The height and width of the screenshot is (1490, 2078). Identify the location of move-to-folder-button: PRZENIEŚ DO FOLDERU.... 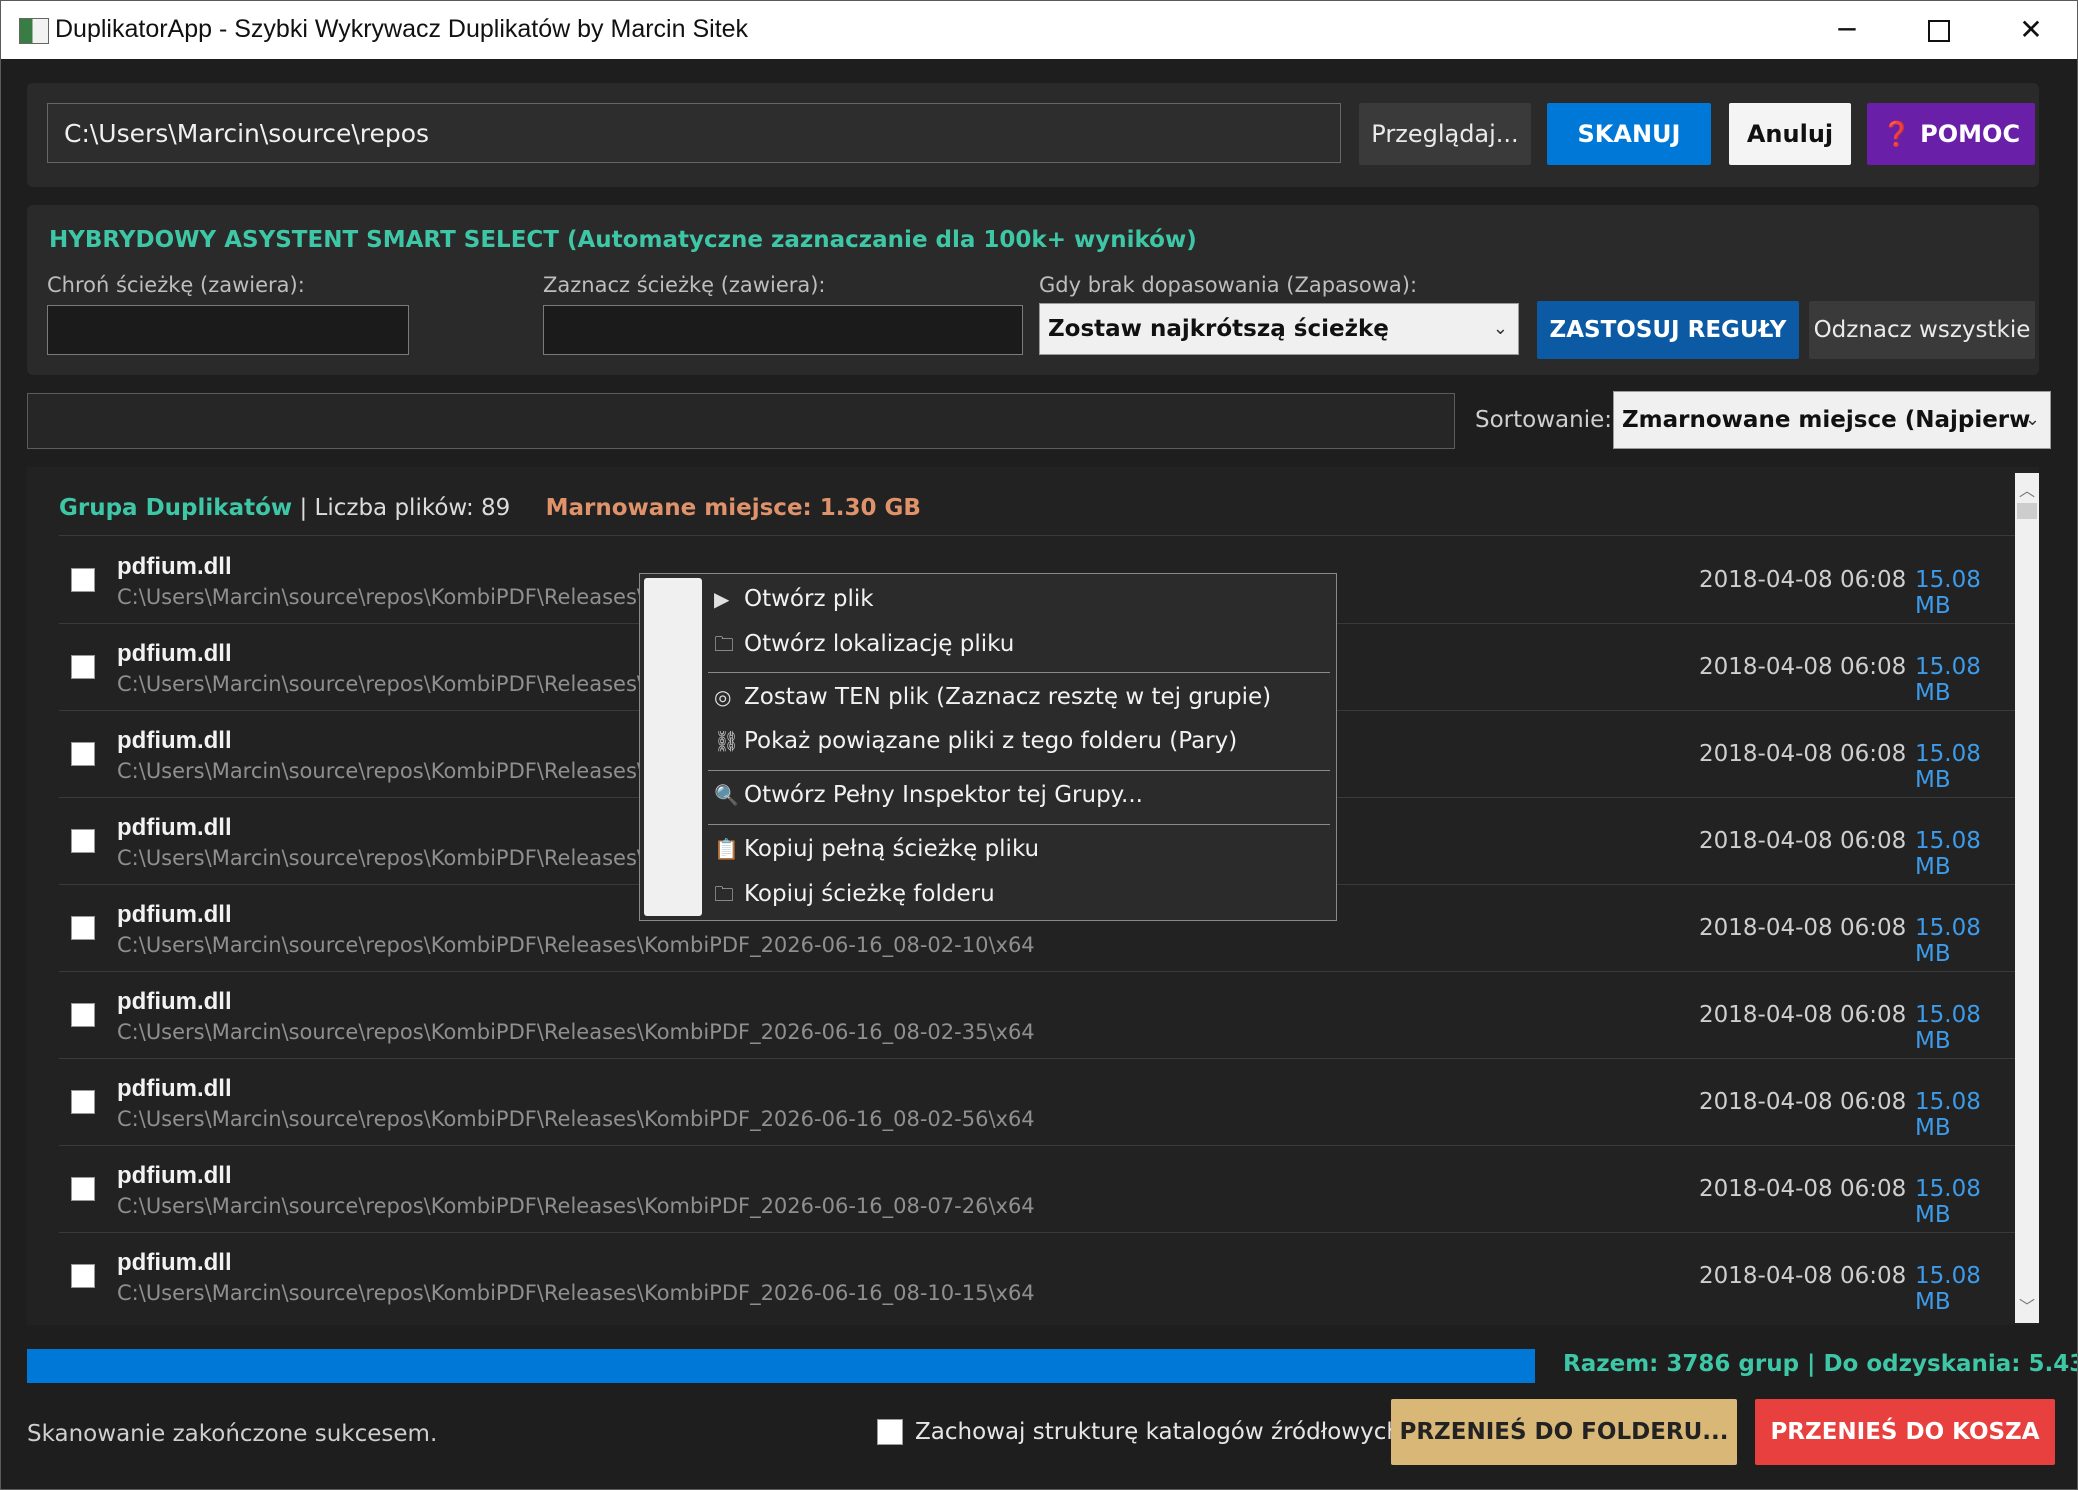
(1564, 1432).